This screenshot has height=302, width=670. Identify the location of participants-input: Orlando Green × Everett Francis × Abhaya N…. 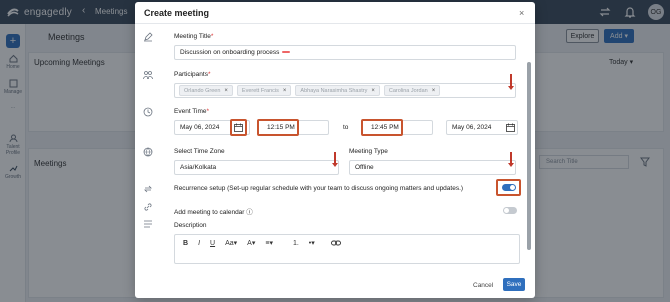
(345, 90).